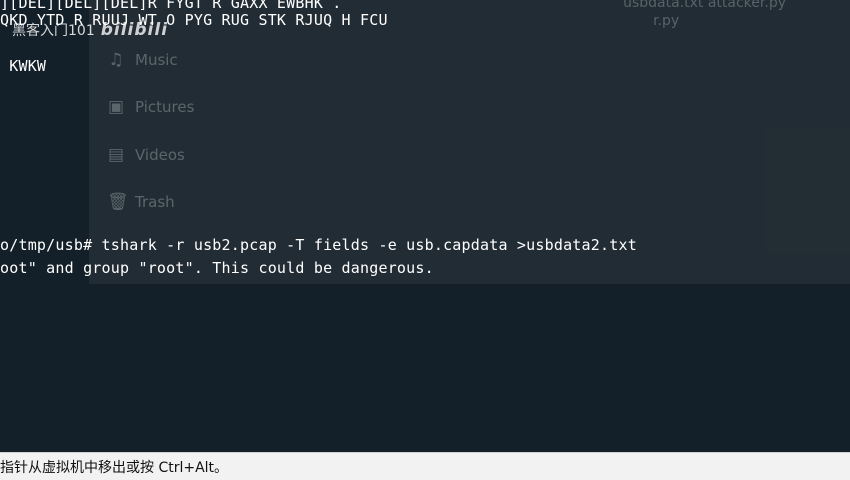  Describe the element at coordinates (116, 155) in the screenshot. I see `videos-icon: ▤` at that location.